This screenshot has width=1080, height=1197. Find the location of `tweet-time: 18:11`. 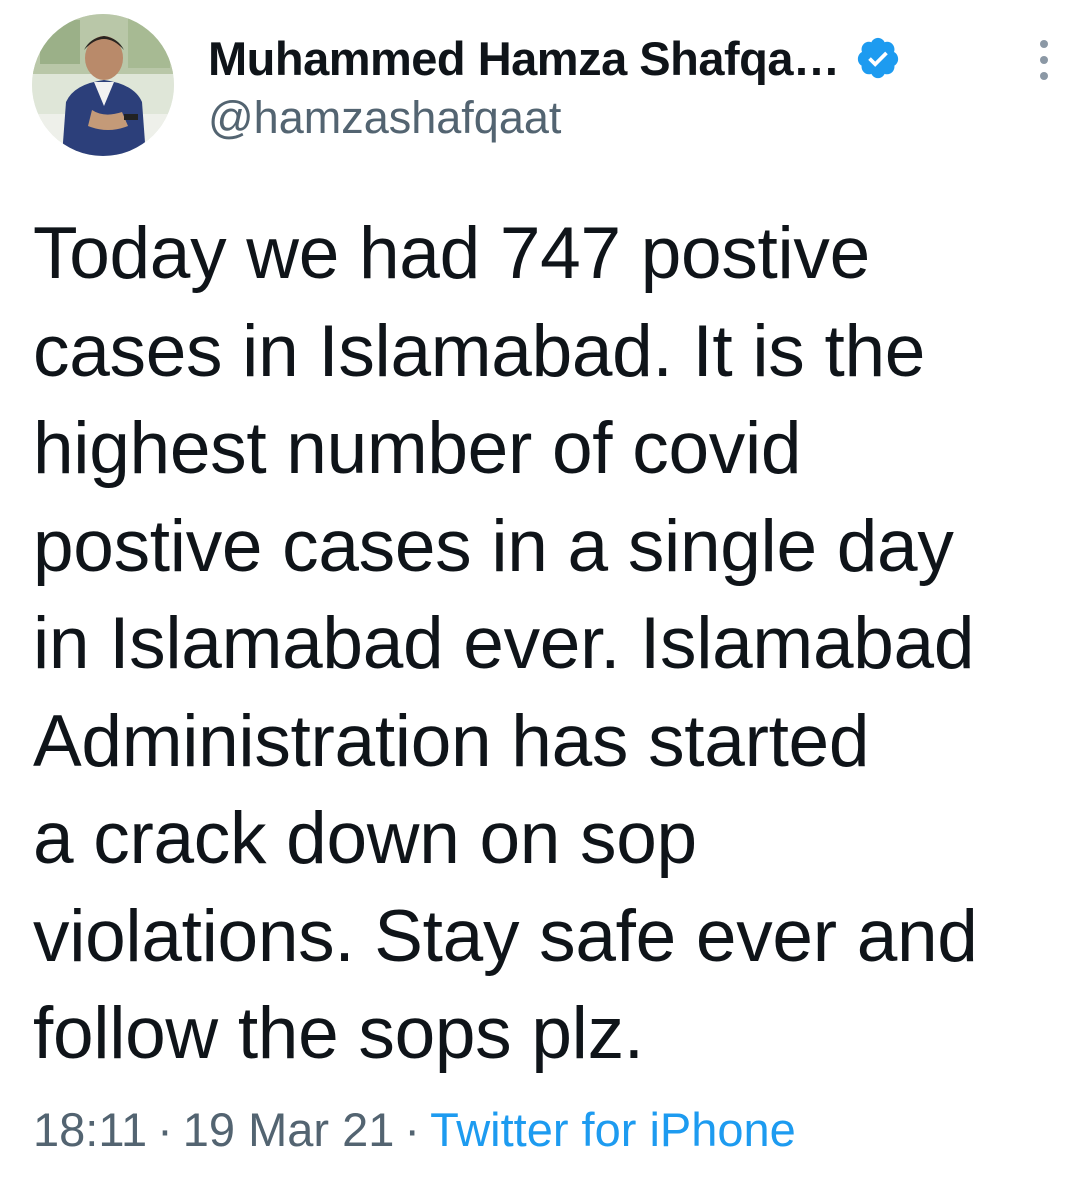

tweet-time: 18:11 is located at coordinates (90, 1129).